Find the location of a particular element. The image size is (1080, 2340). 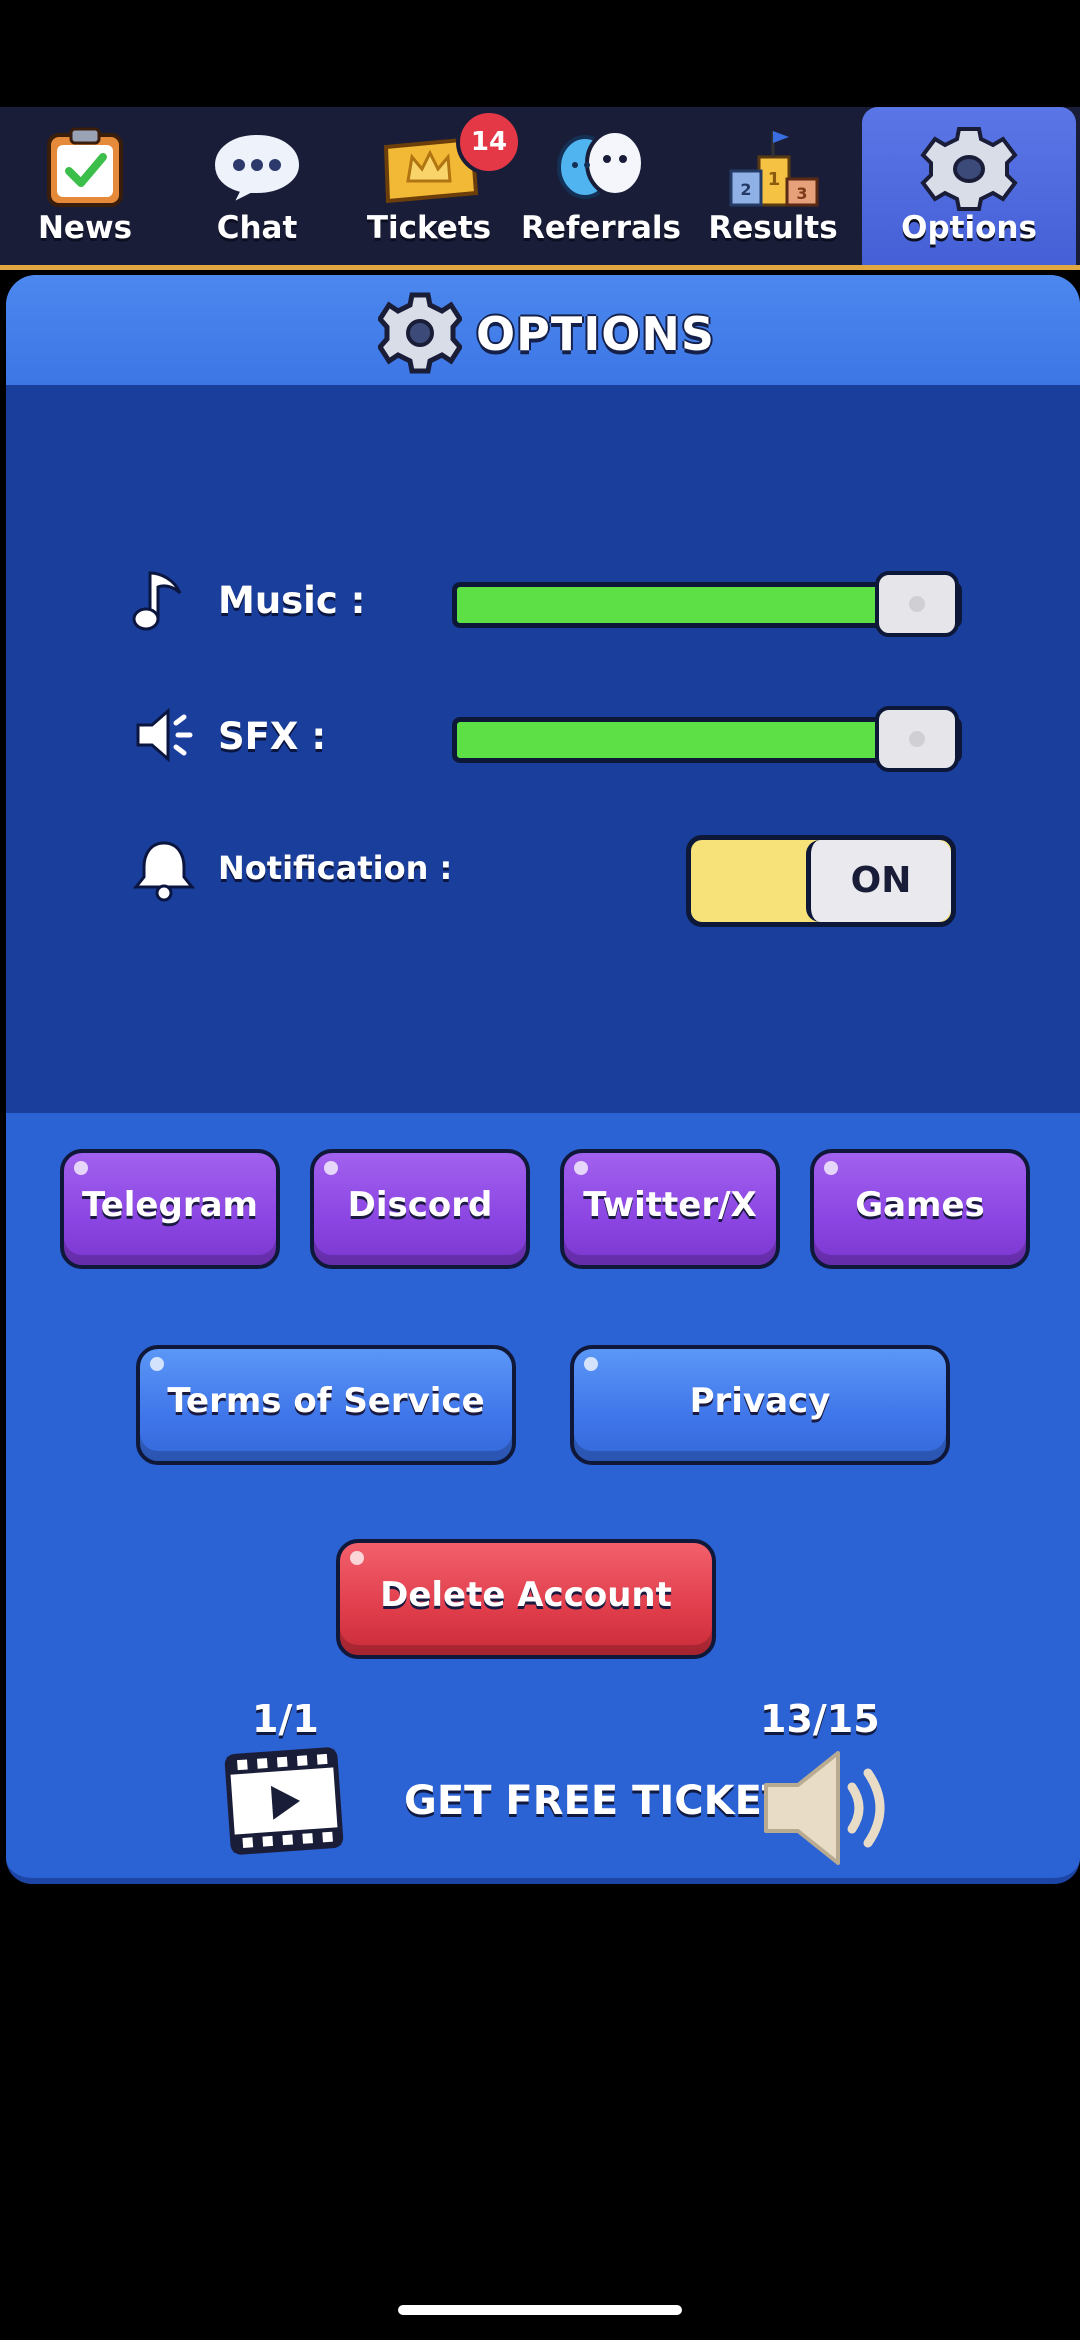

panel-title: OPTIONS is located at coordinates (596, 334).